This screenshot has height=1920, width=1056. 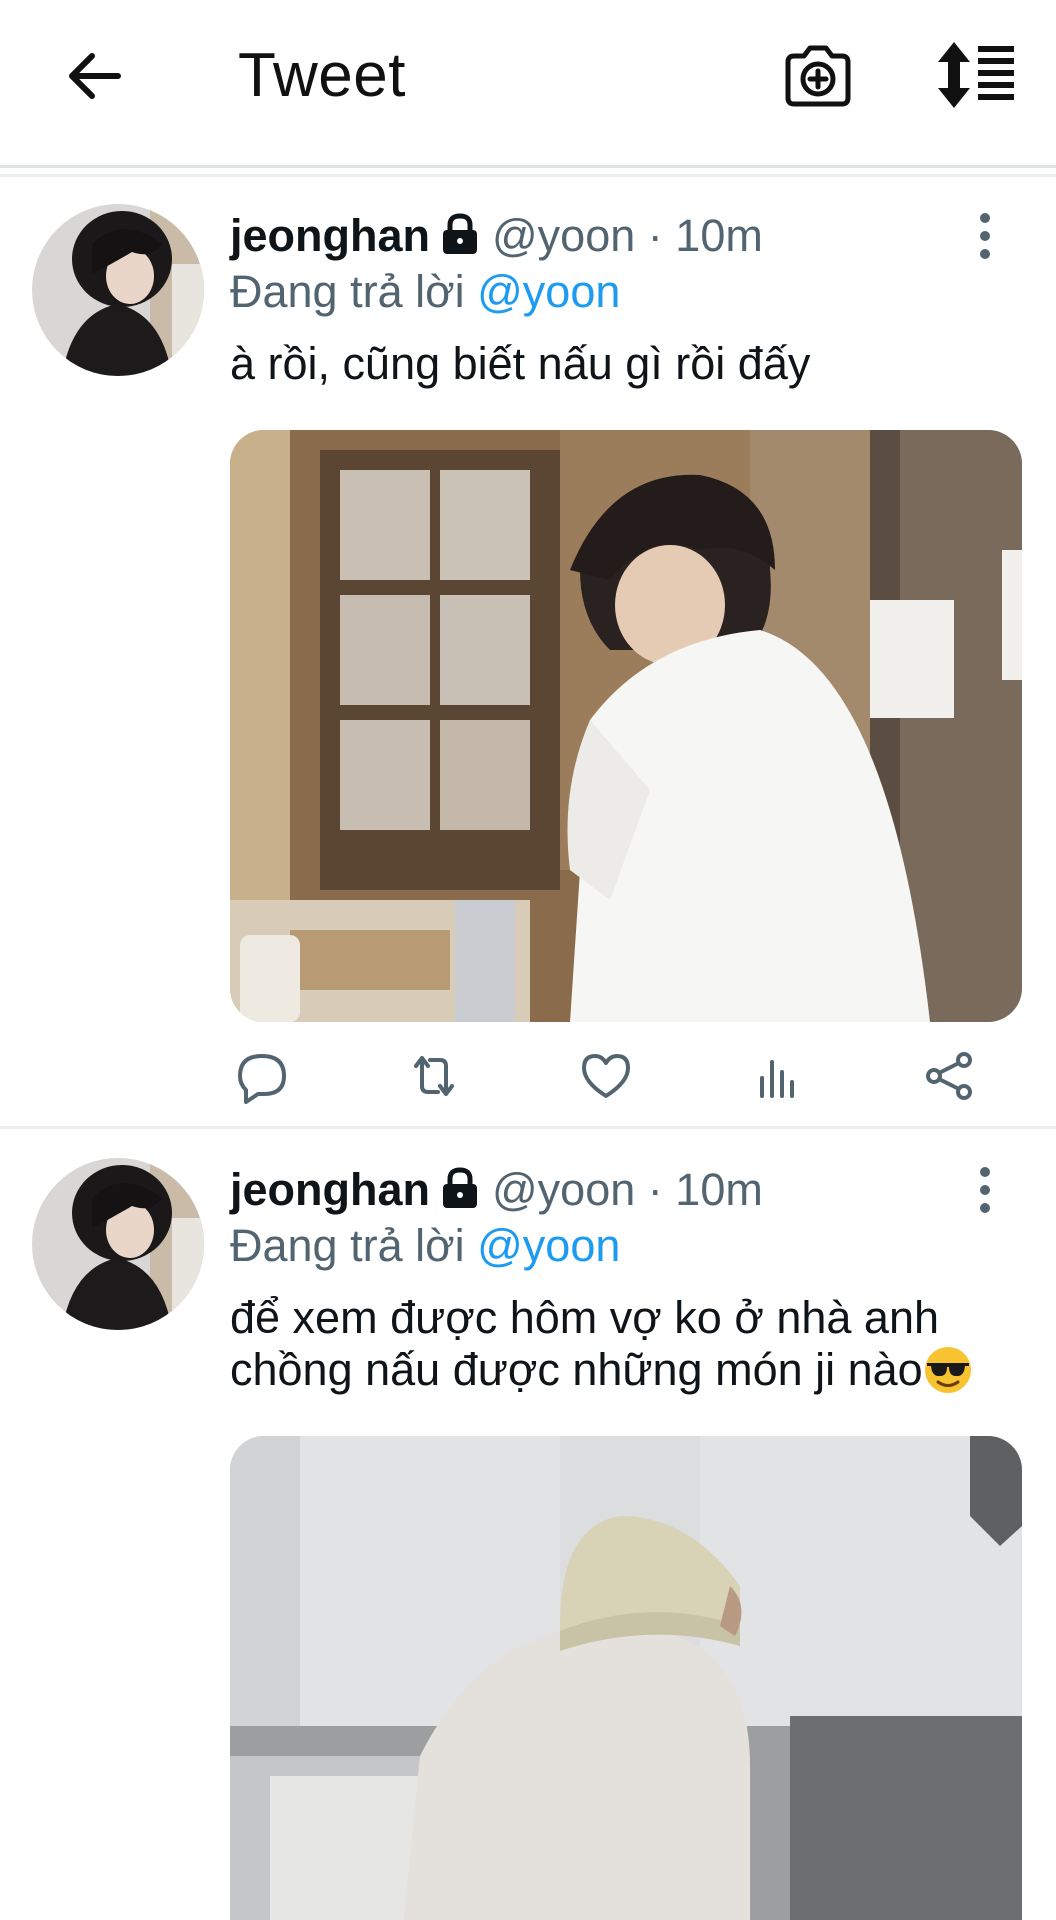 I want to click on sunglasses-emoji-icon, so click(x=947, y=1370).